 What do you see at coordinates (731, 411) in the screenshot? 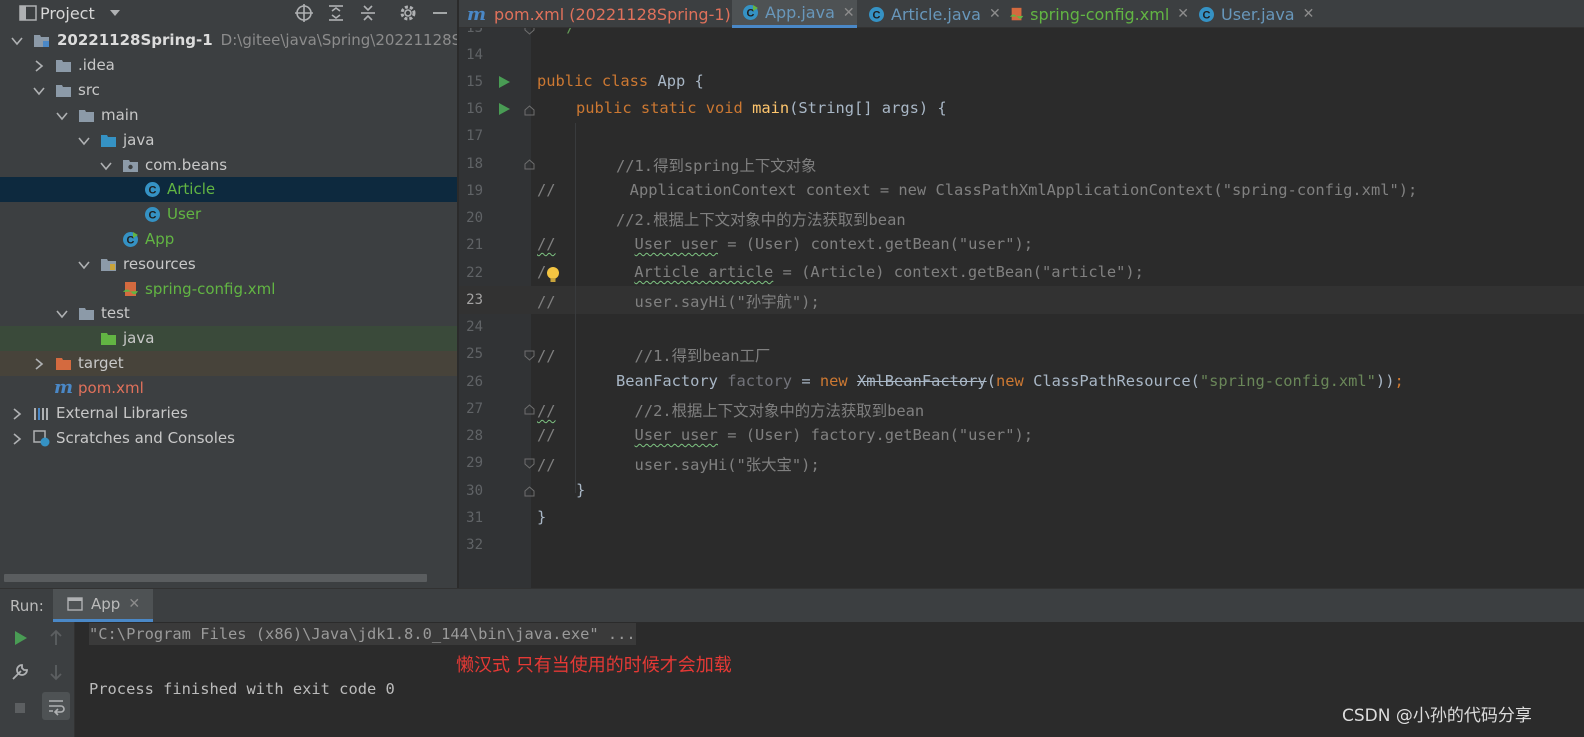
I see `code-line-27: ////2.根据上下文对象中的方法获取到bean` at bounding box center [731, 411].